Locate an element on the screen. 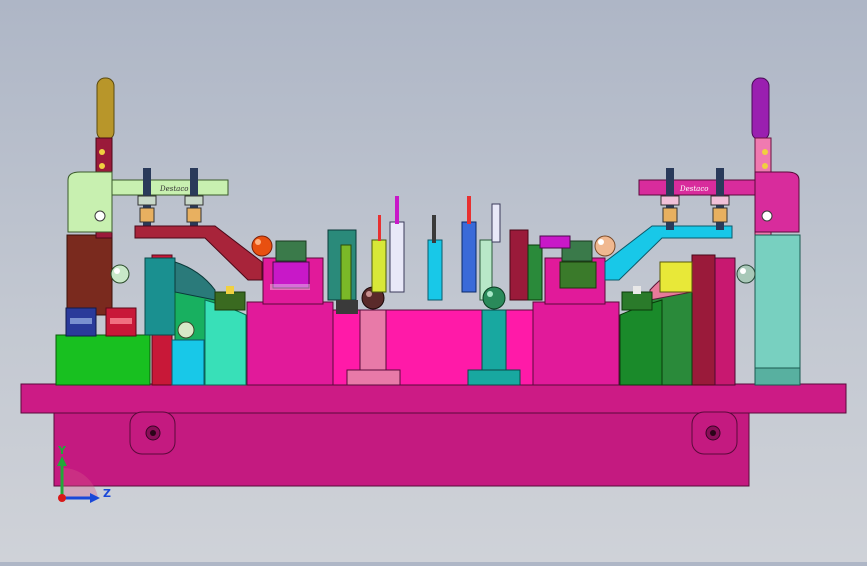 The image size is (867, 566). pins-center is located at coordinates (436, 248).